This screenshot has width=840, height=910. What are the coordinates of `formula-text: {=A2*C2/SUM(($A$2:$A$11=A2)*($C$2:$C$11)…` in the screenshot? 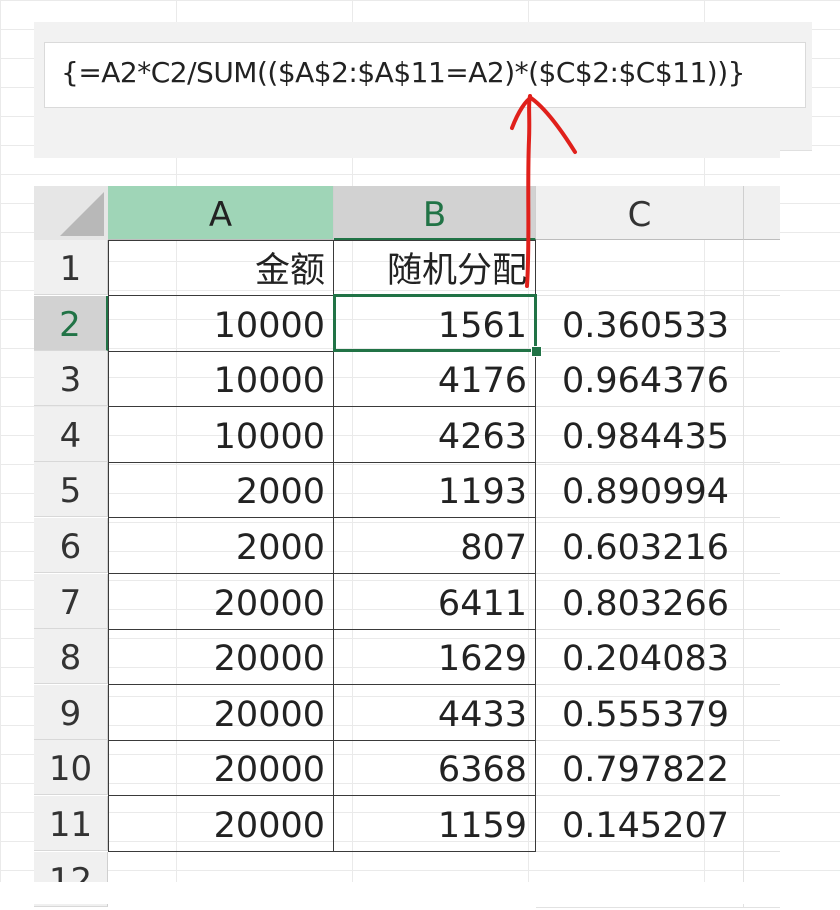 It's located at (403, 72).